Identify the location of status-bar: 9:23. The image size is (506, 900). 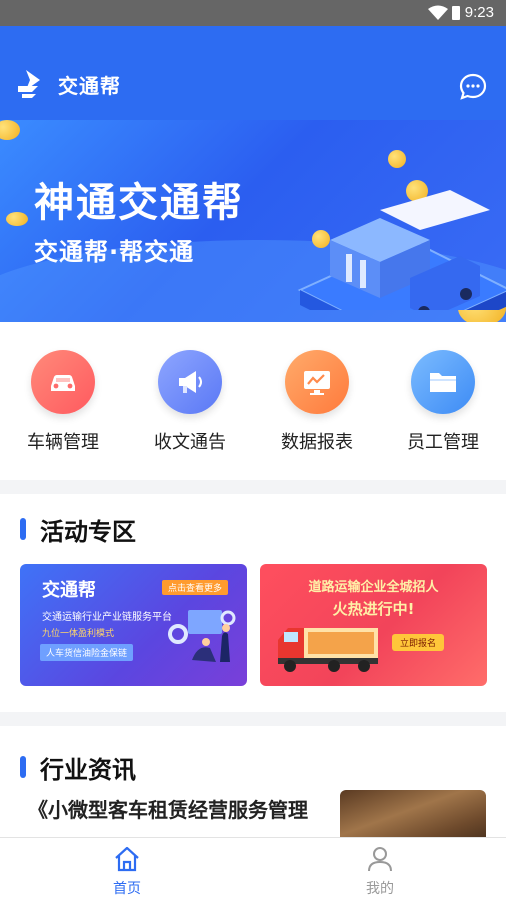
(253, 13).